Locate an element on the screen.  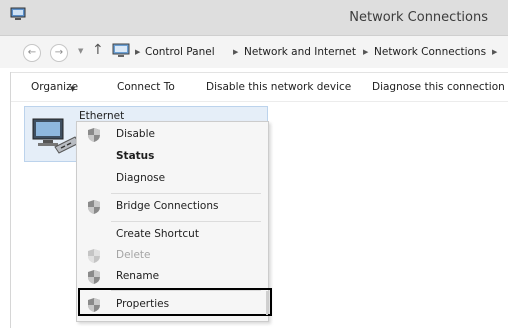
menu-item-label: Disable is located at coordinates (135, 134).